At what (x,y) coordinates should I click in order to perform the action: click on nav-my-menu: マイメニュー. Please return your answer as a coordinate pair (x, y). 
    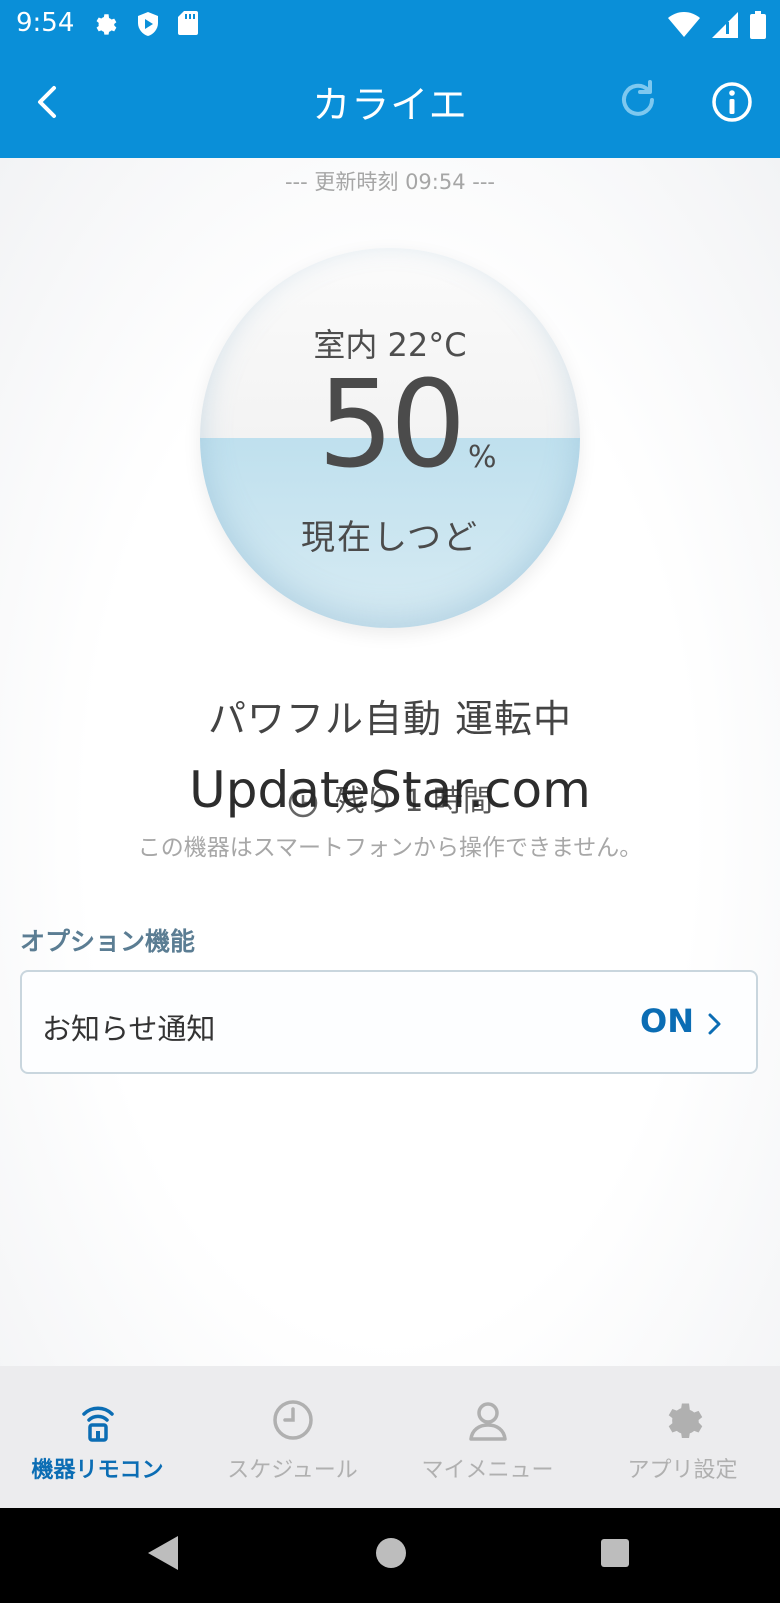
    Looking at the image, I should click on (487, 1437).